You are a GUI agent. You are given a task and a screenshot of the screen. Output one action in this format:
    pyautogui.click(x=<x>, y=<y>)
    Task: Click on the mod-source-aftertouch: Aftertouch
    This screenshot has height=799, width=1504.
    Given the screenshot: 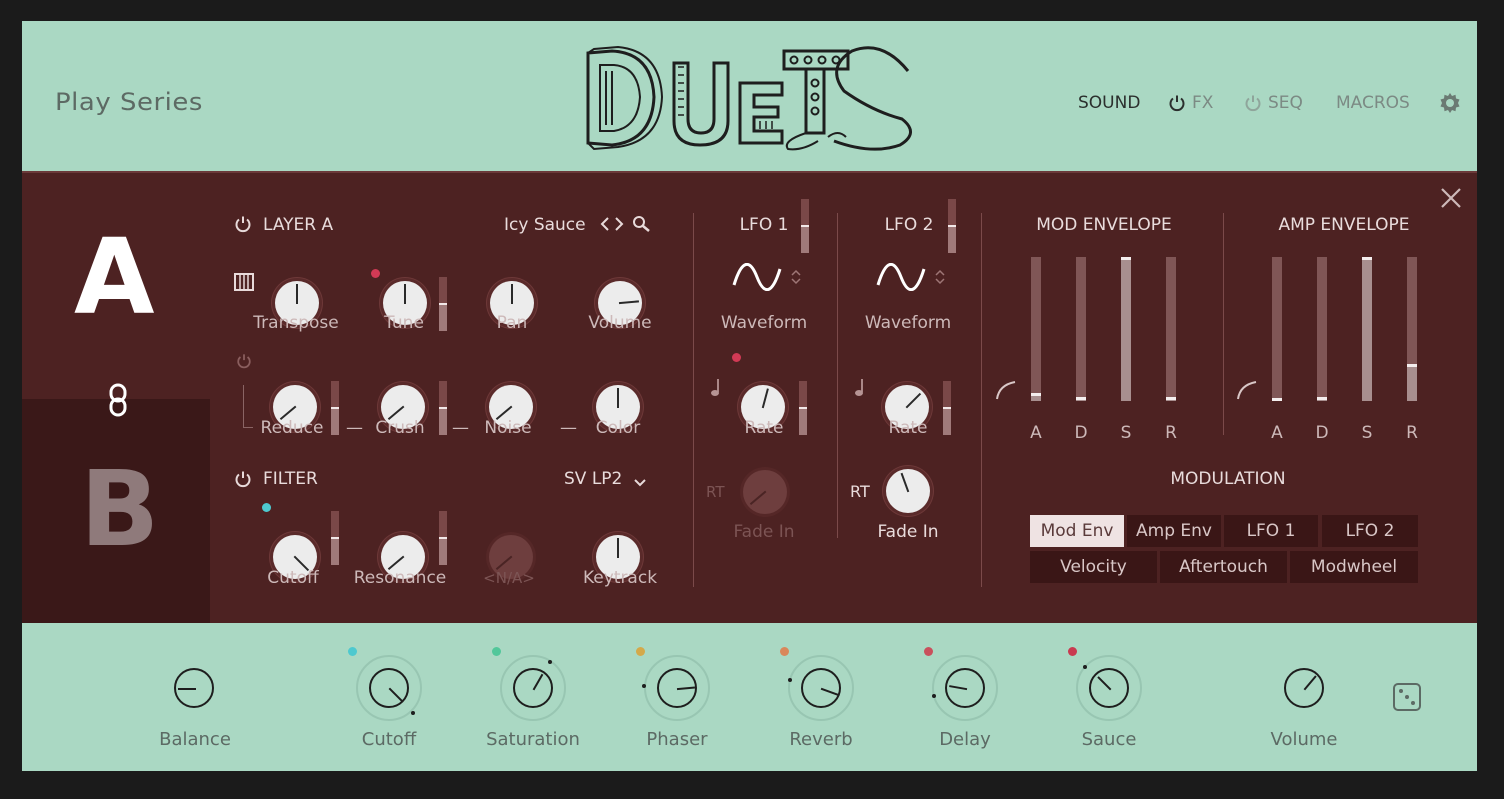 What is the action you would take?
    pyautogui.click(x=1223, y=567)
    